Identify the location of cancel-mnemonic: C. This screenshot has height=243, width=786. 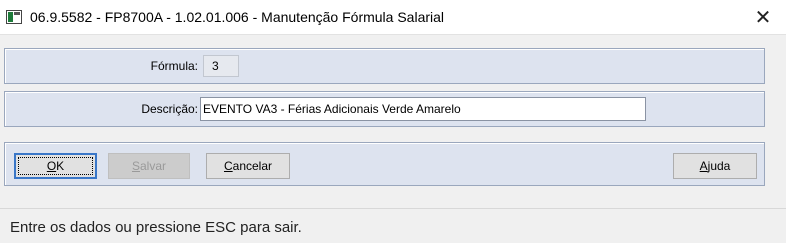
(228, 166).